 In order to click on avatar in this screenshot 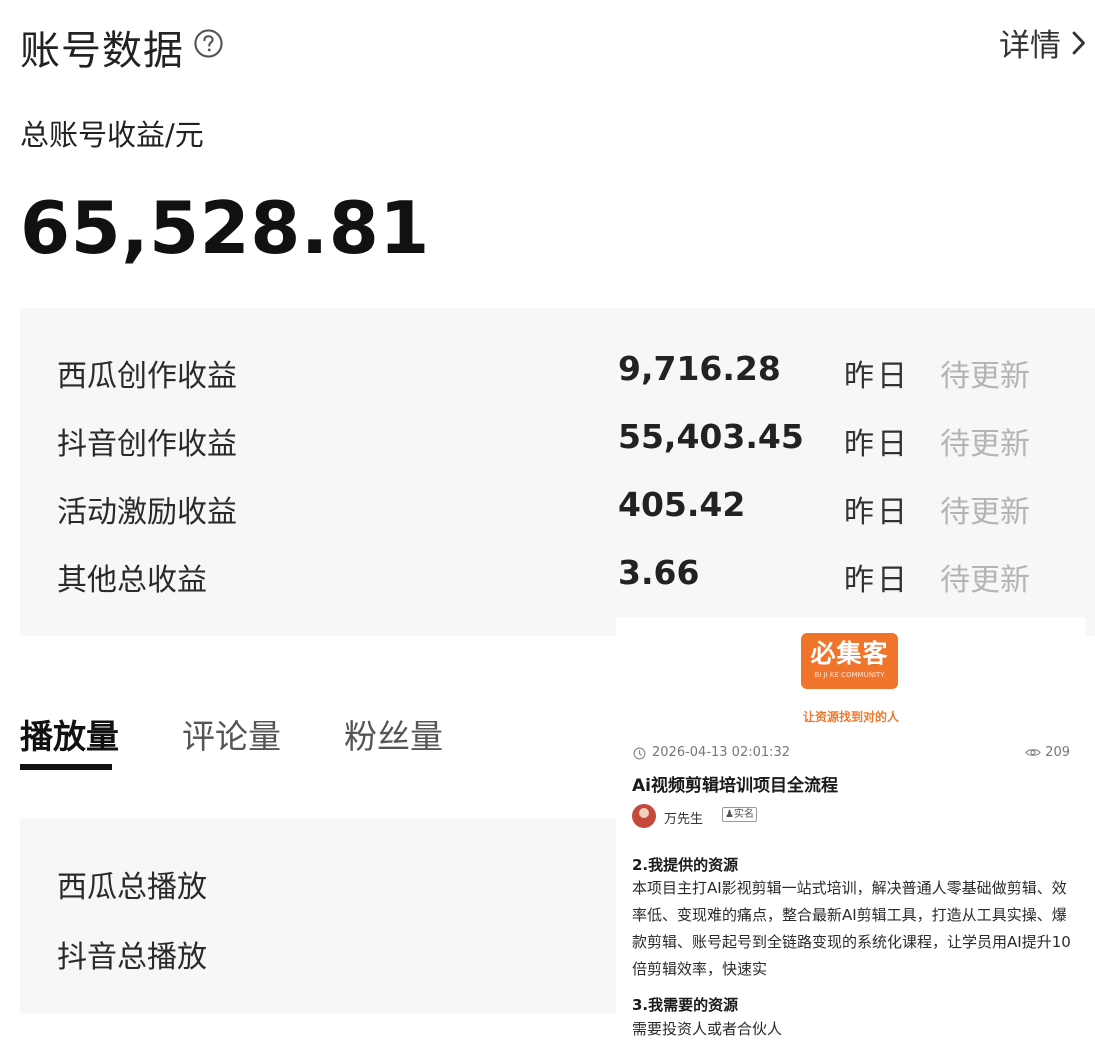, I will do `click(644, 816)`.